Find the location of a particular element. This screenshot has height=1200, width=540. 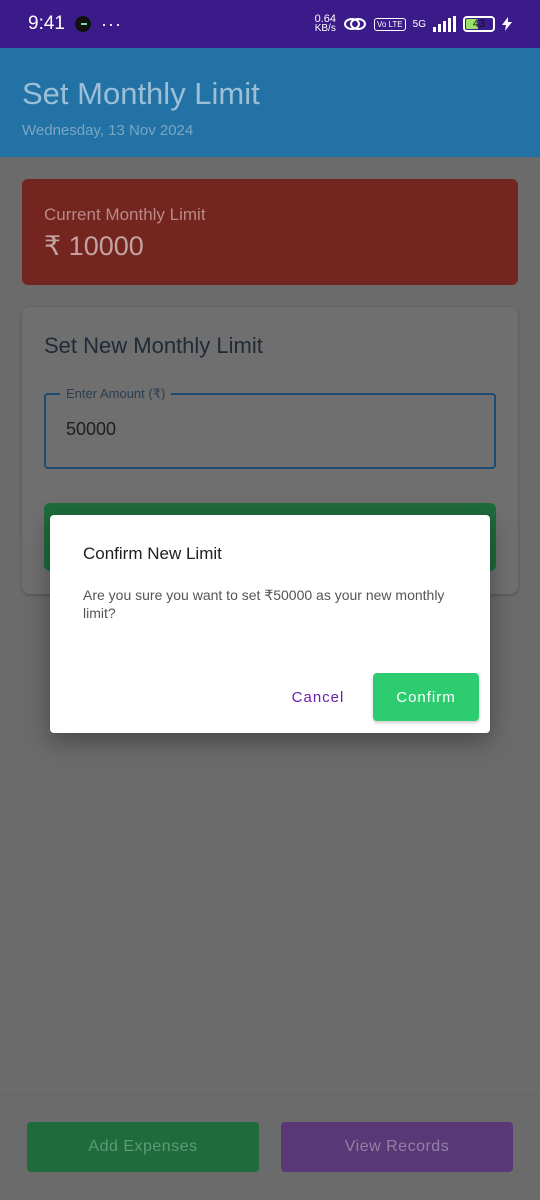

page-date: Wednesday, 13 Nov 2024 is located at coordinates (108, 130).